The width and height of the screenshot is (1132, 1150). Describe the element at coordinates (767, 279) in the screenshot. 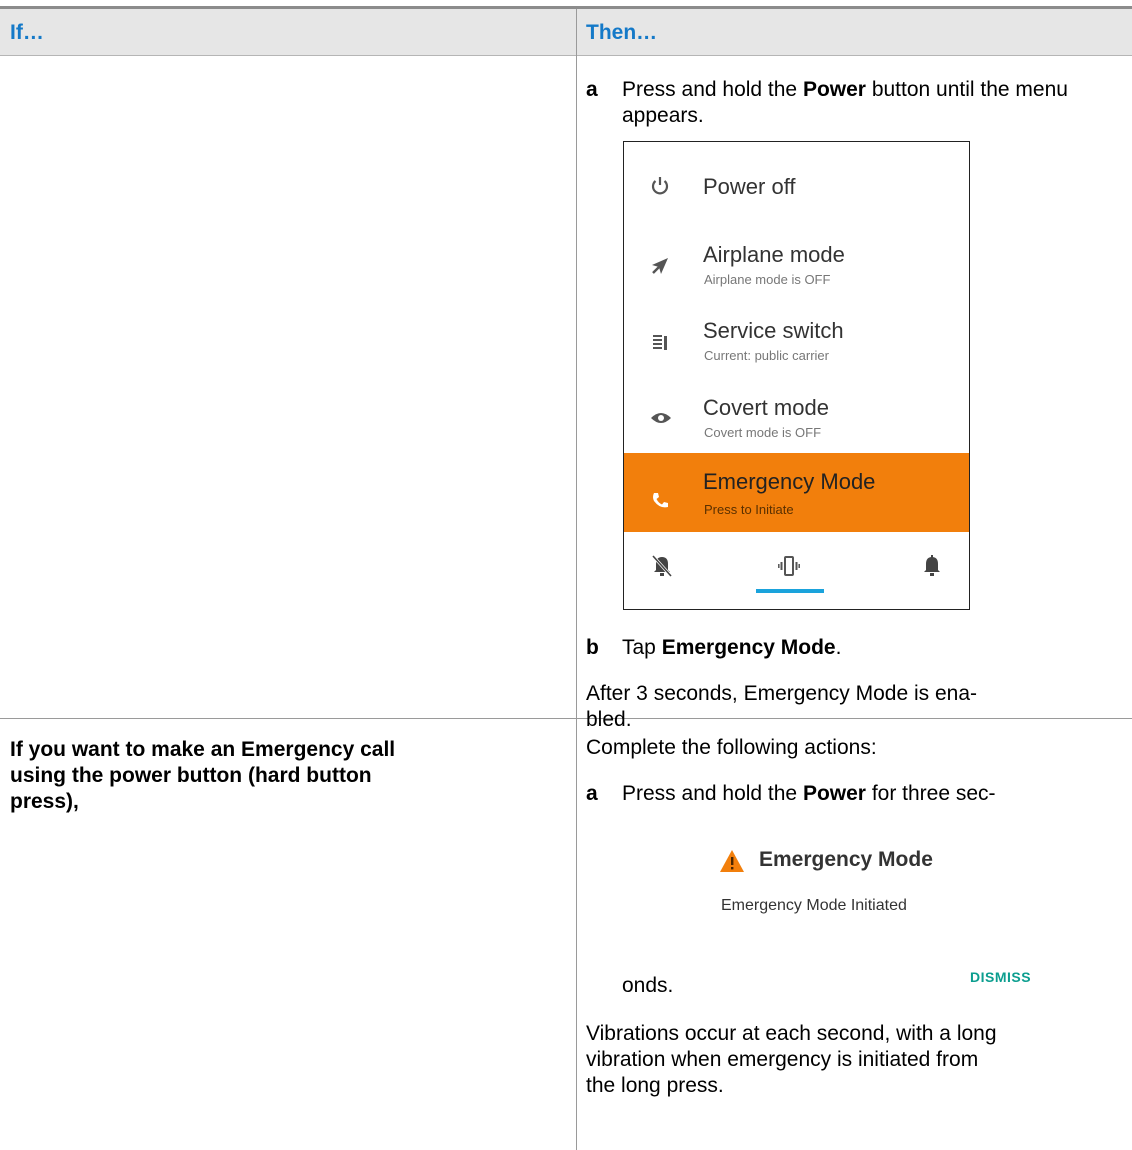

I see `menu-item-sub: Airplane mode is OFF` at that location.